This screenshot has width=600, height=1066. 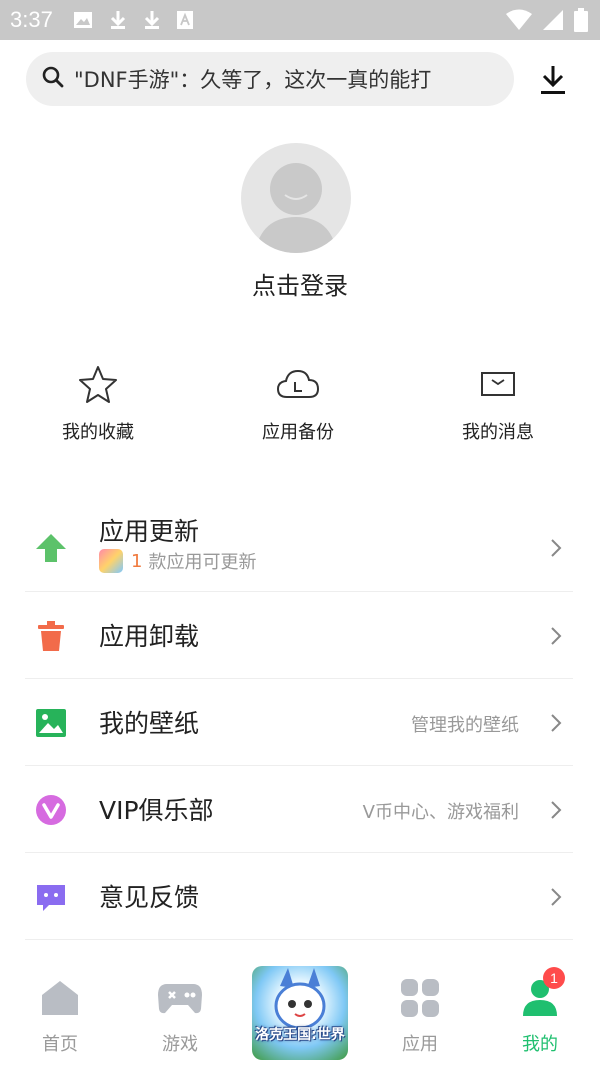 I want to click on tab-mine-label: 我的, so click(x=540, y=1044).